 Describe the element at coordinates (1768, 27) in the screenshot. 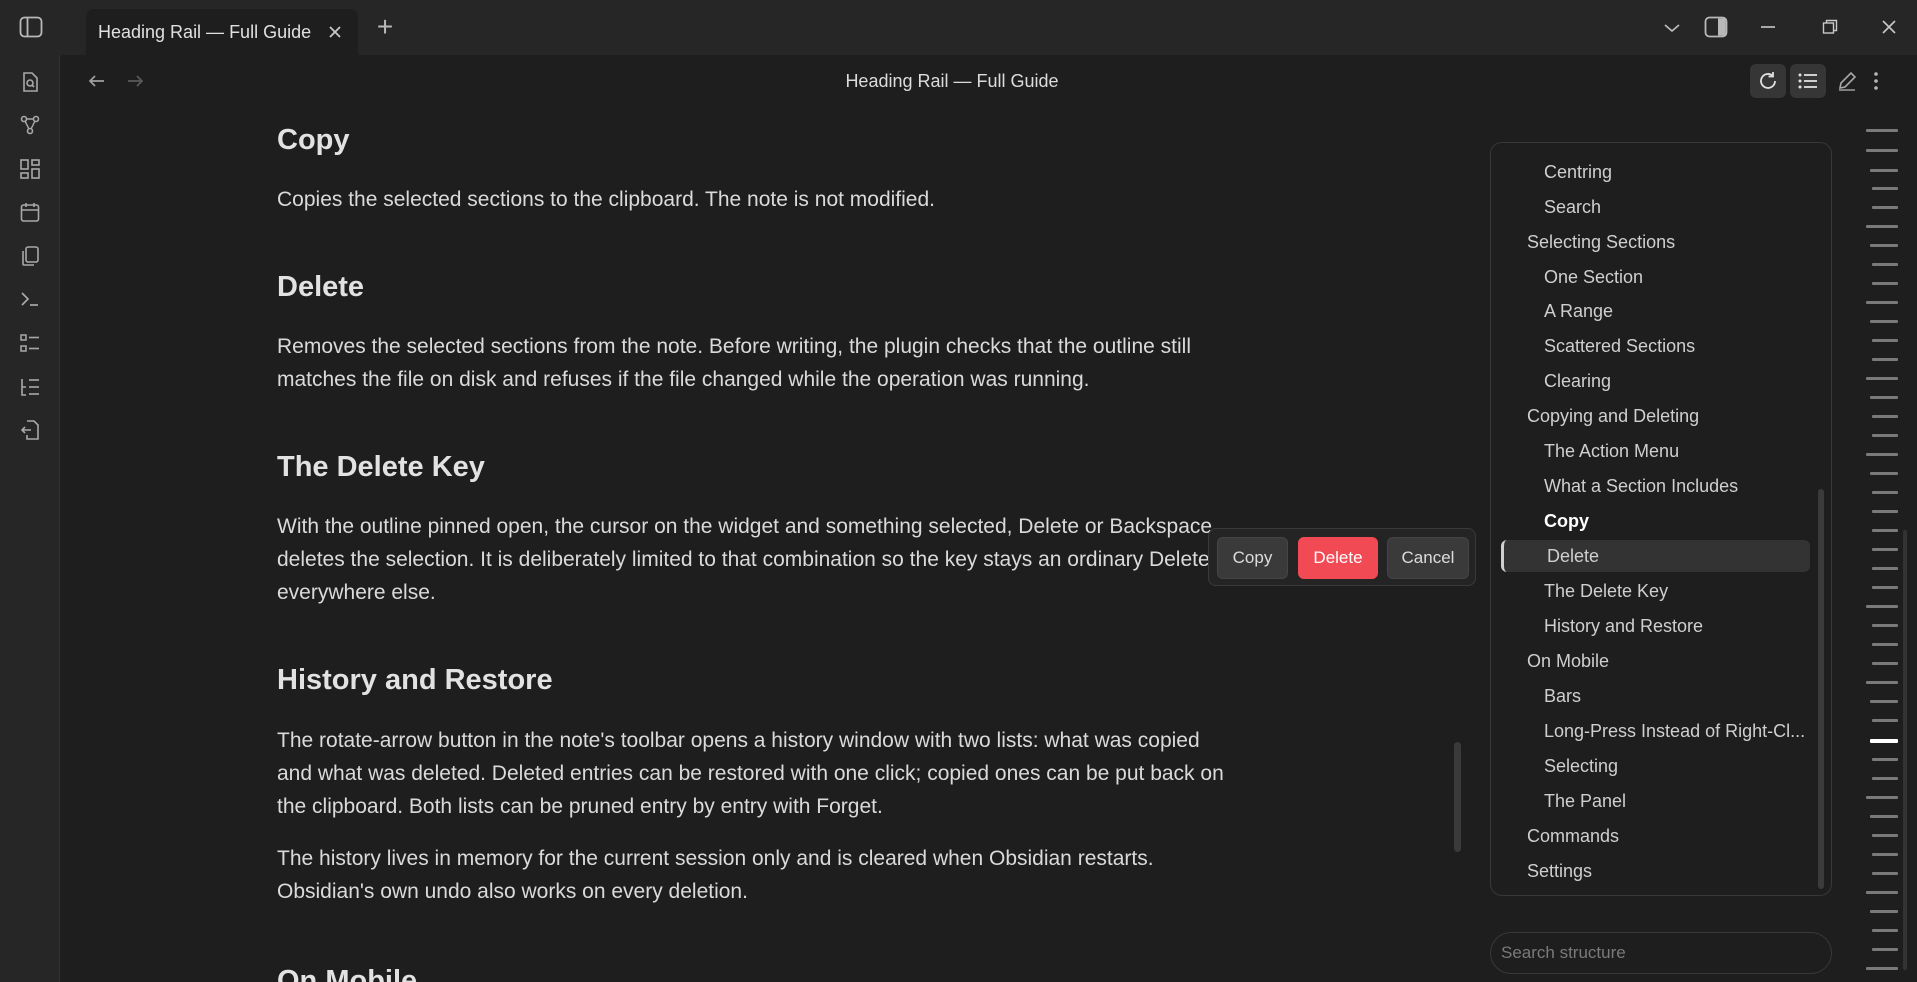

I see `minimize-icon` at that location.